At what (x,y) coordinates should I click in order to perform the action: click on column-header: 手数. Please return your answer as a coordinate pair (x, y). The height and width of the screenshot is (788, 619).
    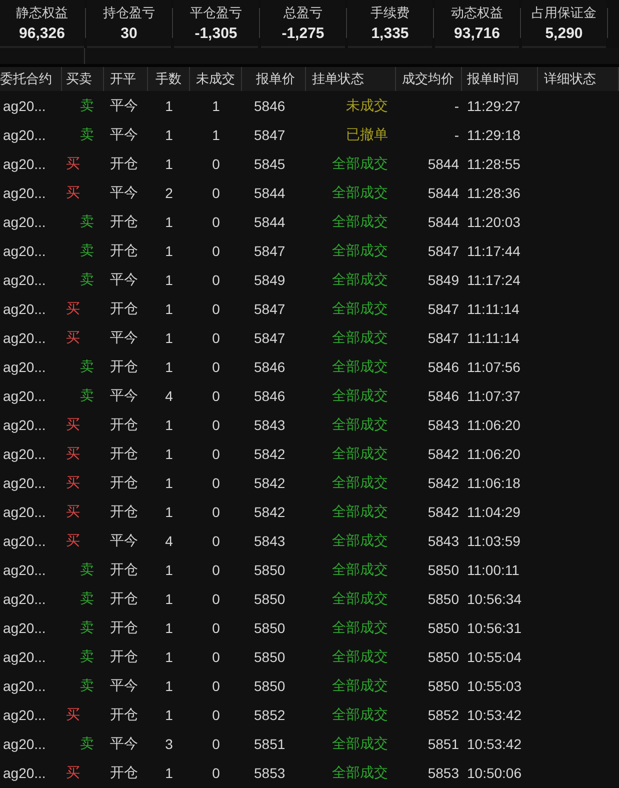
    Looking at the image, I should click on (169, 79).